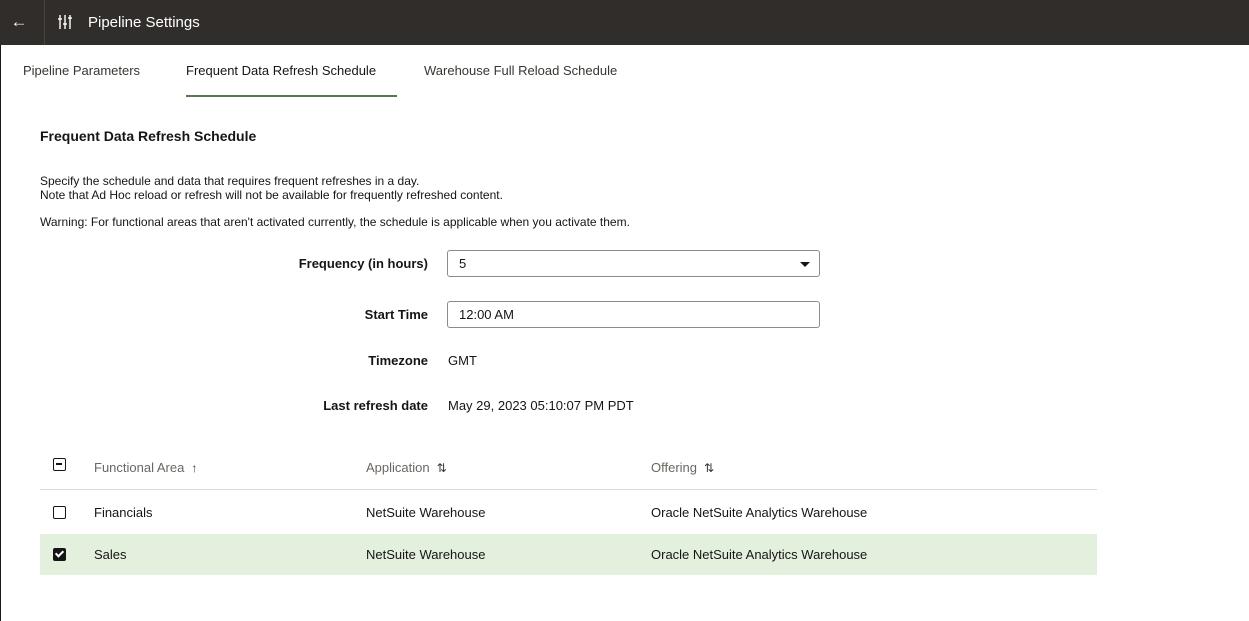 This screenshot has width=1249, height=621. I want to click on column-header-application: Application ⇅, so click(406, 467).